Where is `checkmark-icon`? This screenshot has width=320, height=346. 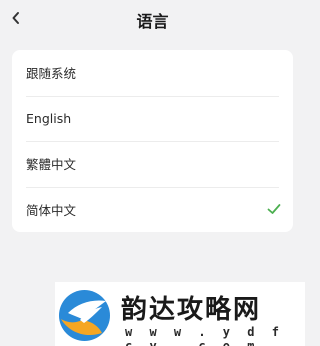
checkmark-icon is located at coordinates (274, 209).